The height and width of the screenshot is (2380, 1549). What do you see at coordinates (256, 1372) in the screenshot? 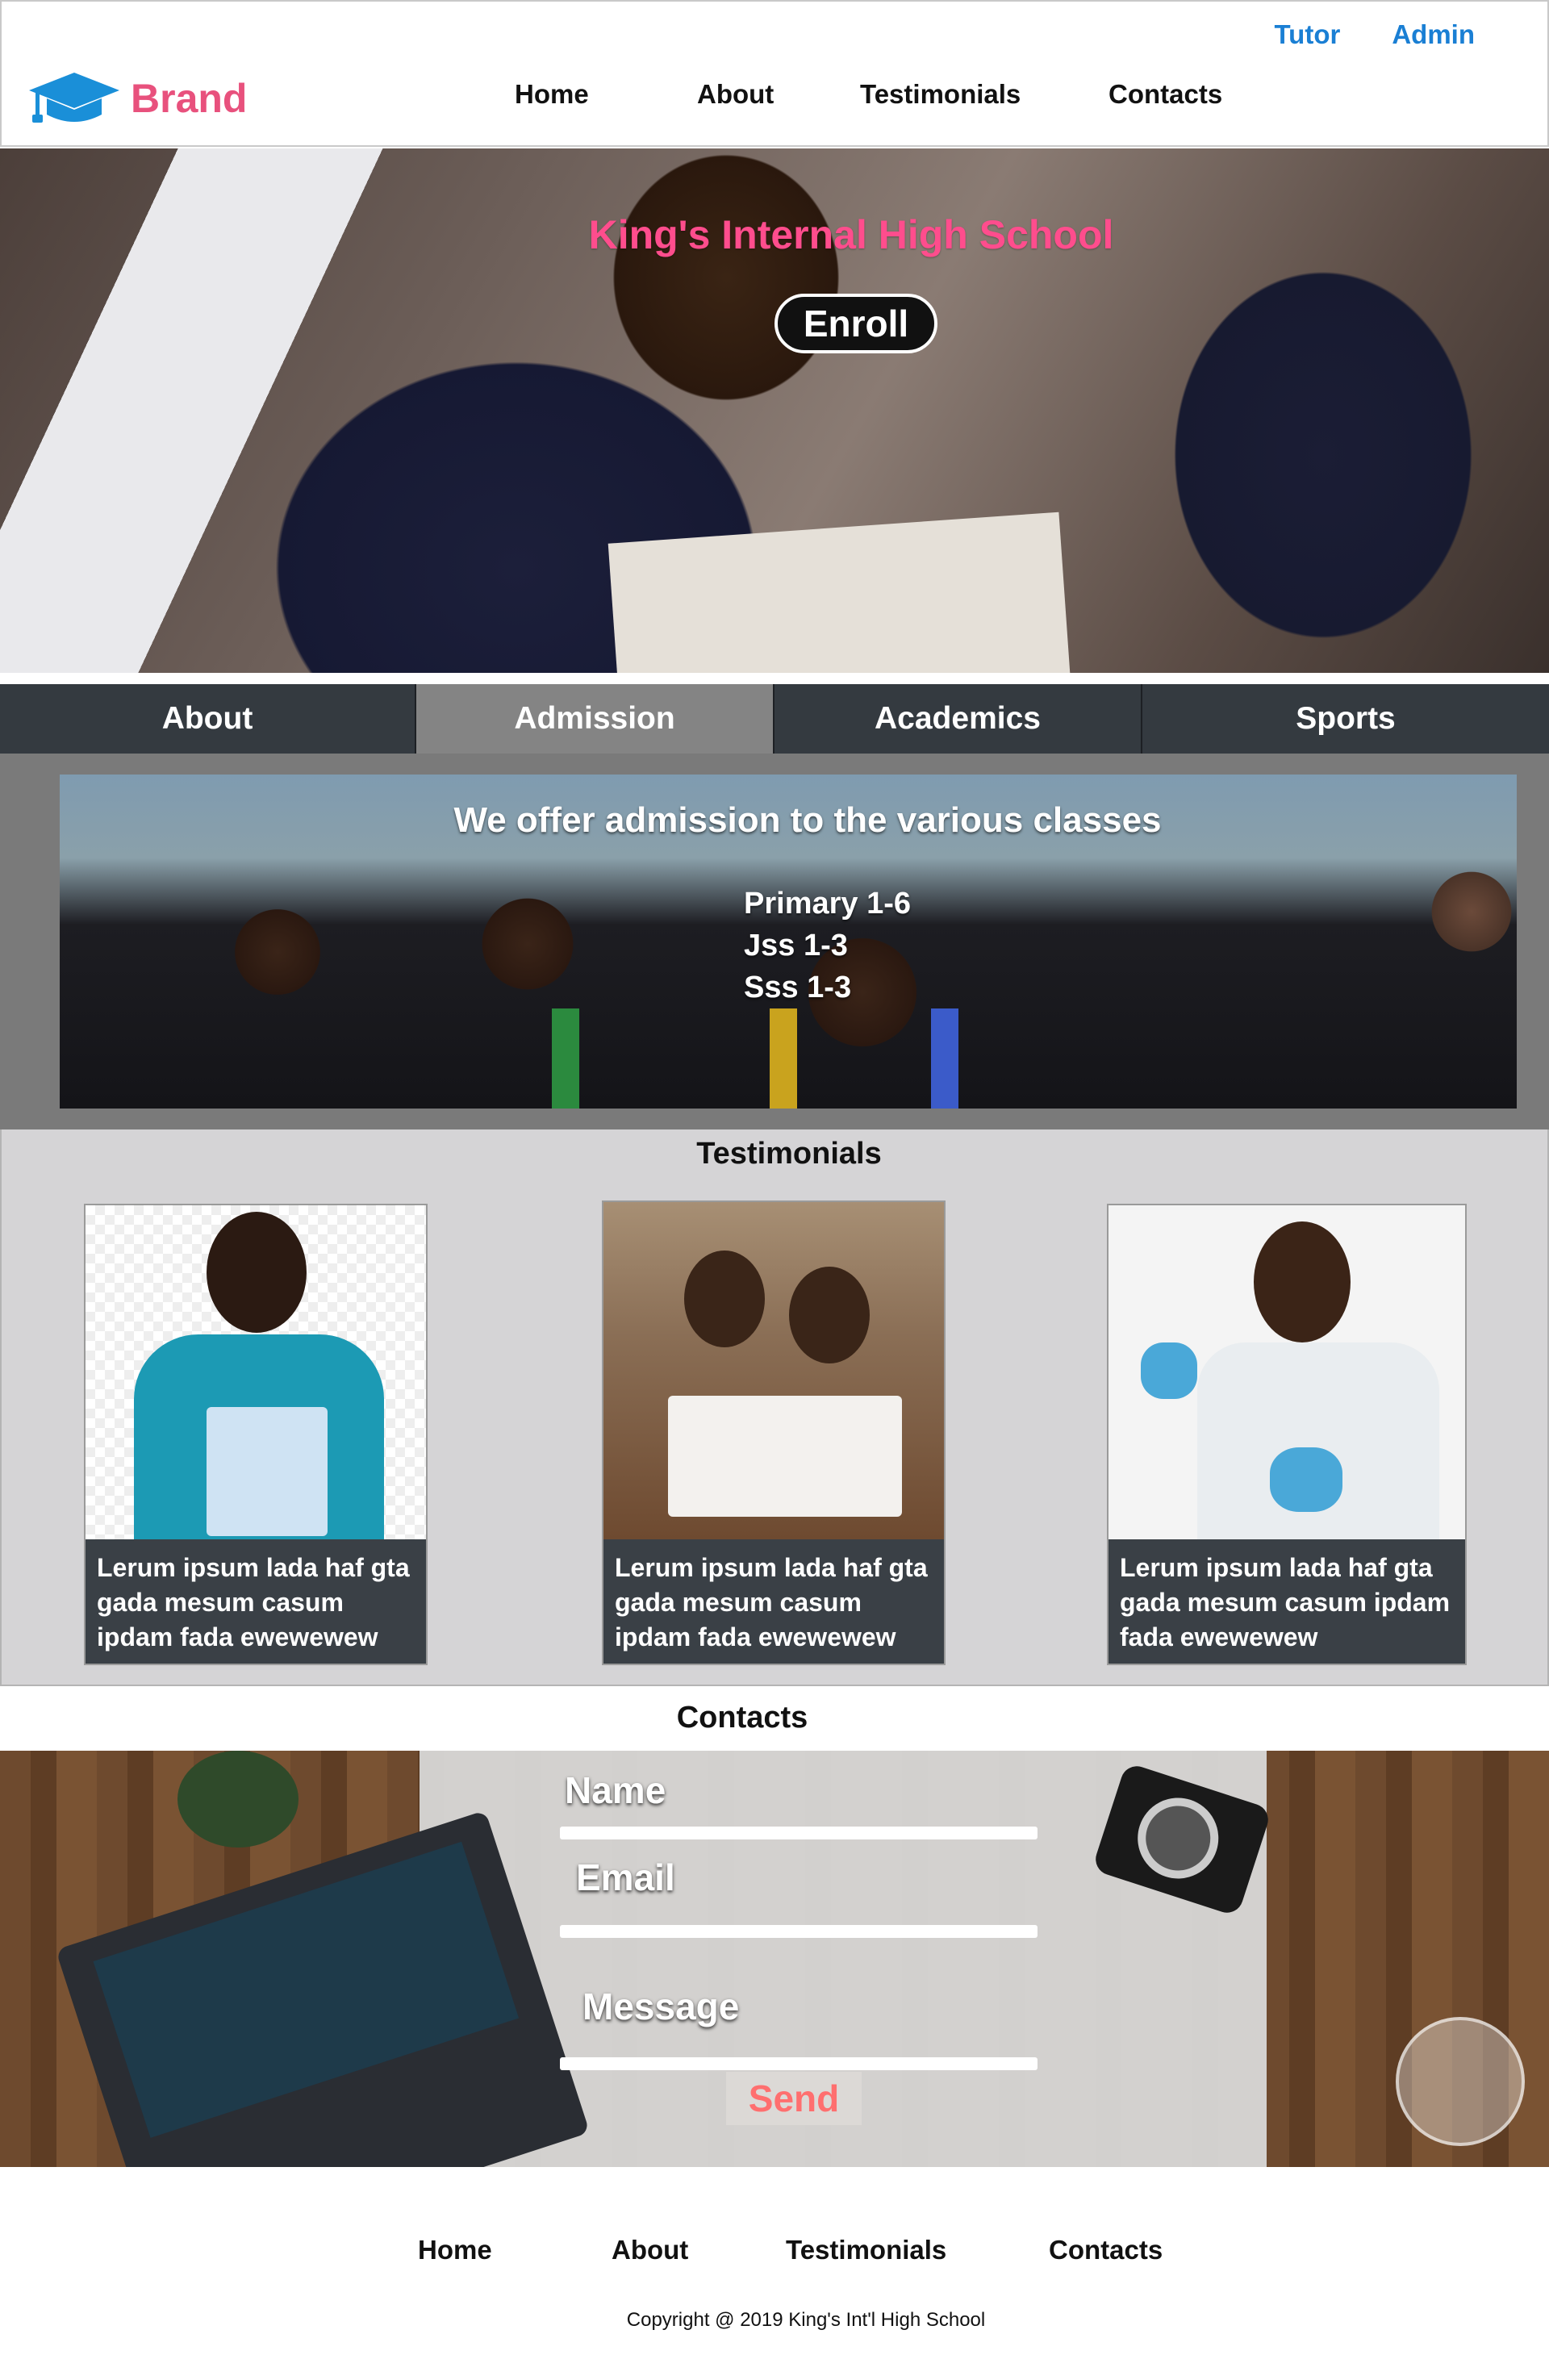
I see `student-photo` at bounding box center [256, 1372].